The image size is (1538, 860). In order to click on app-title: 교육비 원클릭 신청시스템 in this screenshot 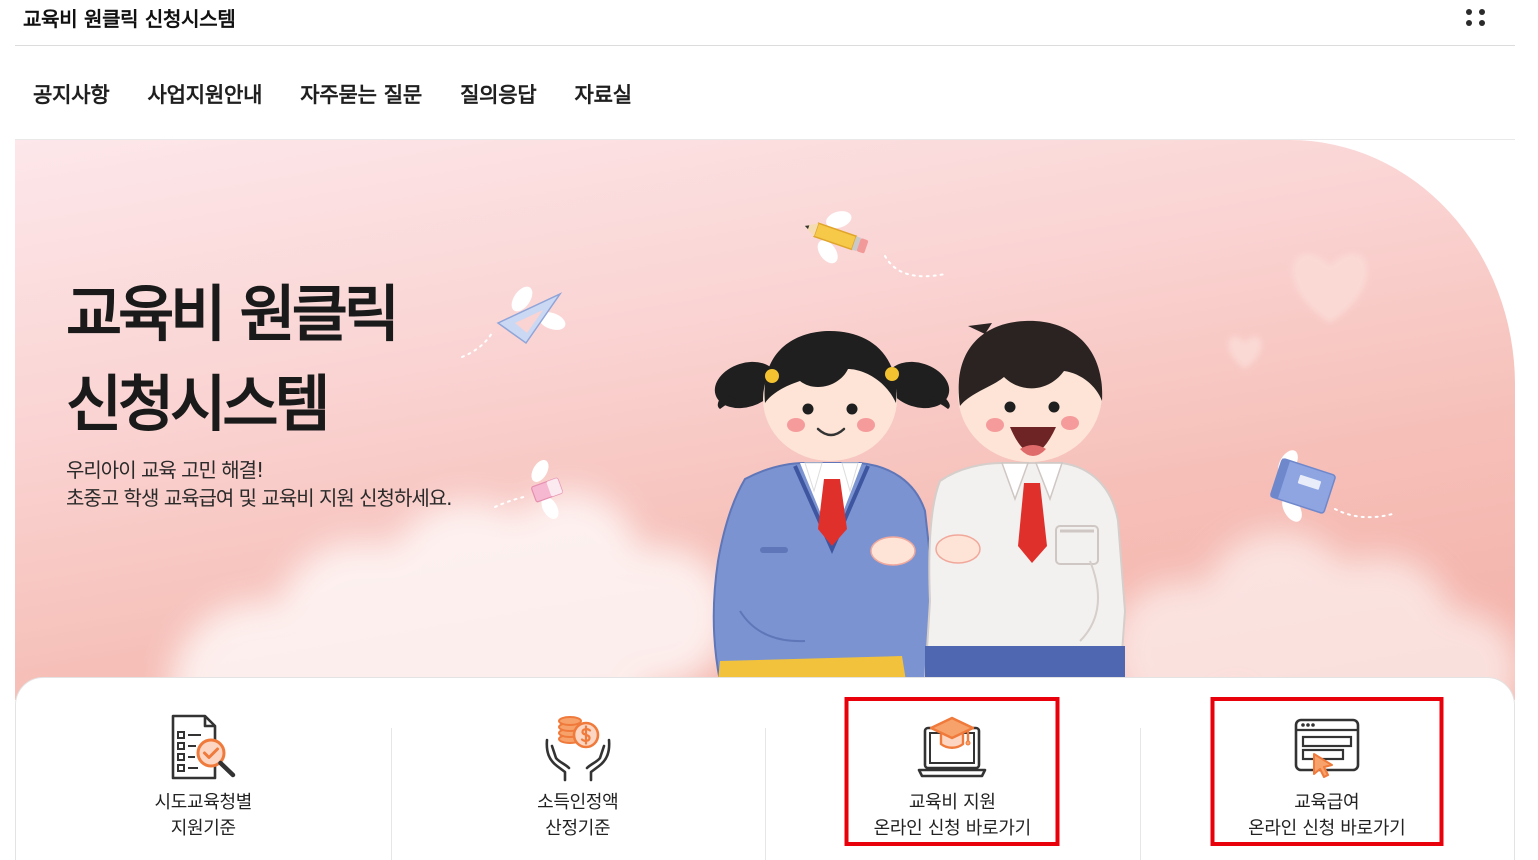, I will do `click(129, 19)`.